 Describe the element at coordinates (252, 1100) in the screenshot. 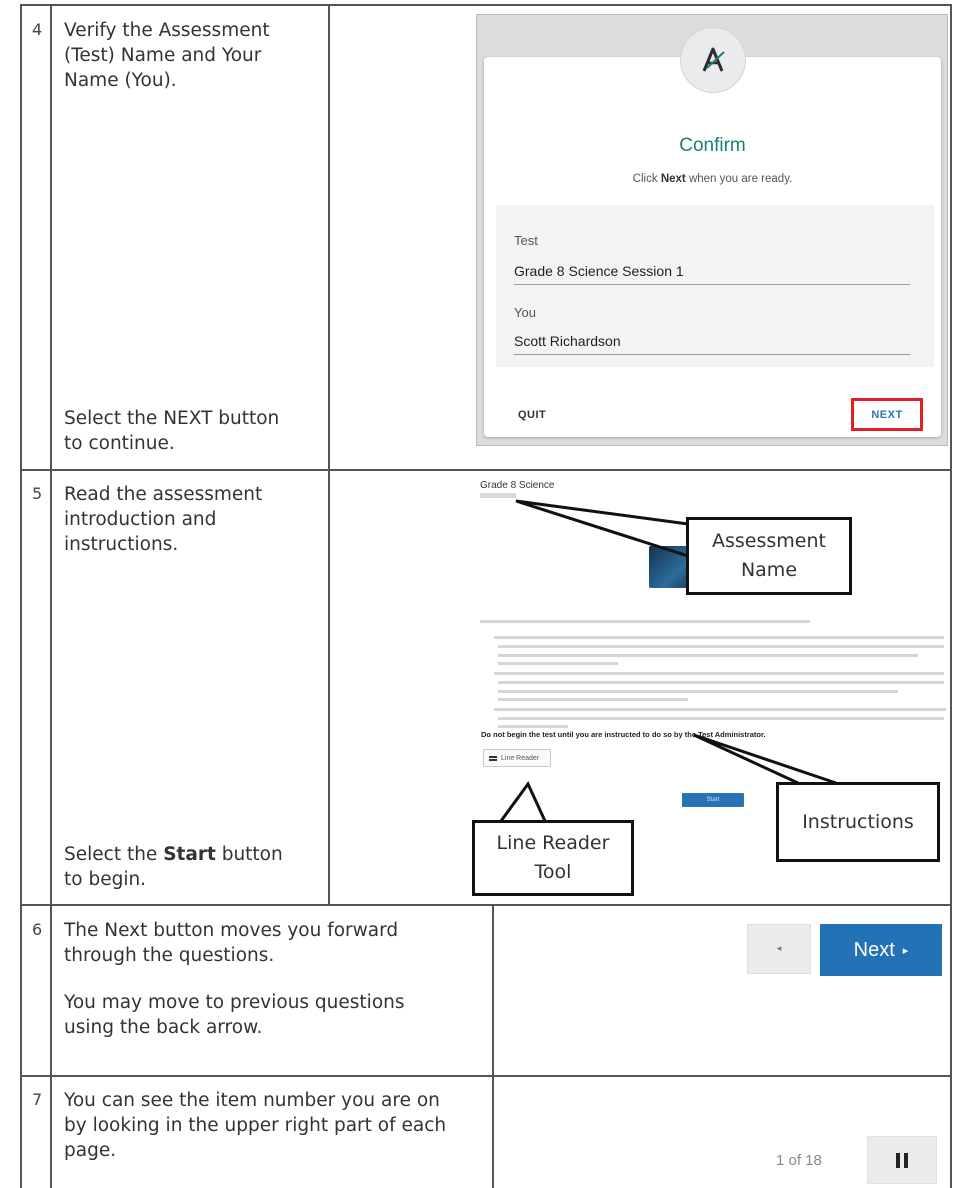

I see `row-7-line-1: You can see the item number you are on` at that location.